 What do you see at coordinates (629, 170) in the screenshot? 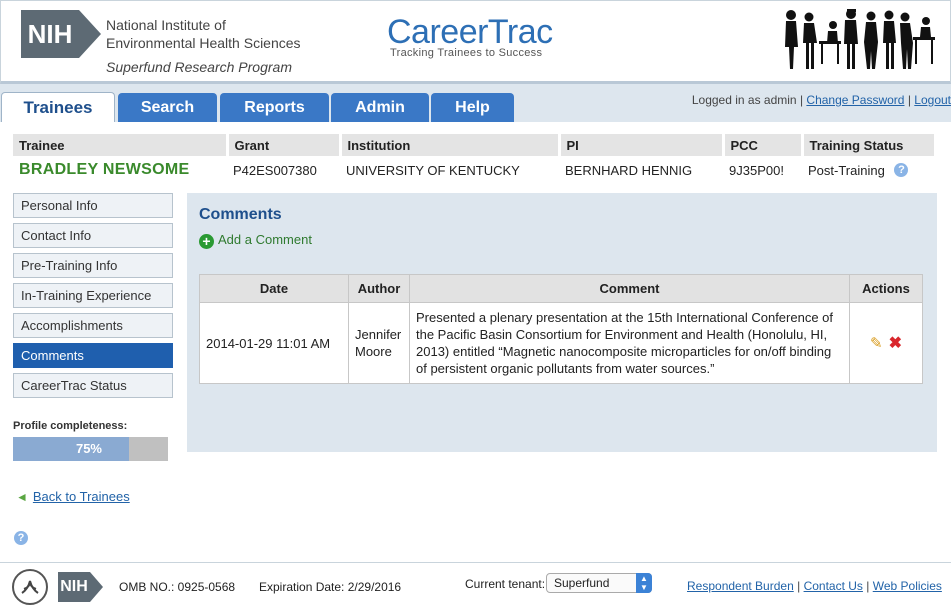
I see `pi-value: BERNHARD HENNIG` at bounding box center [629, 170].